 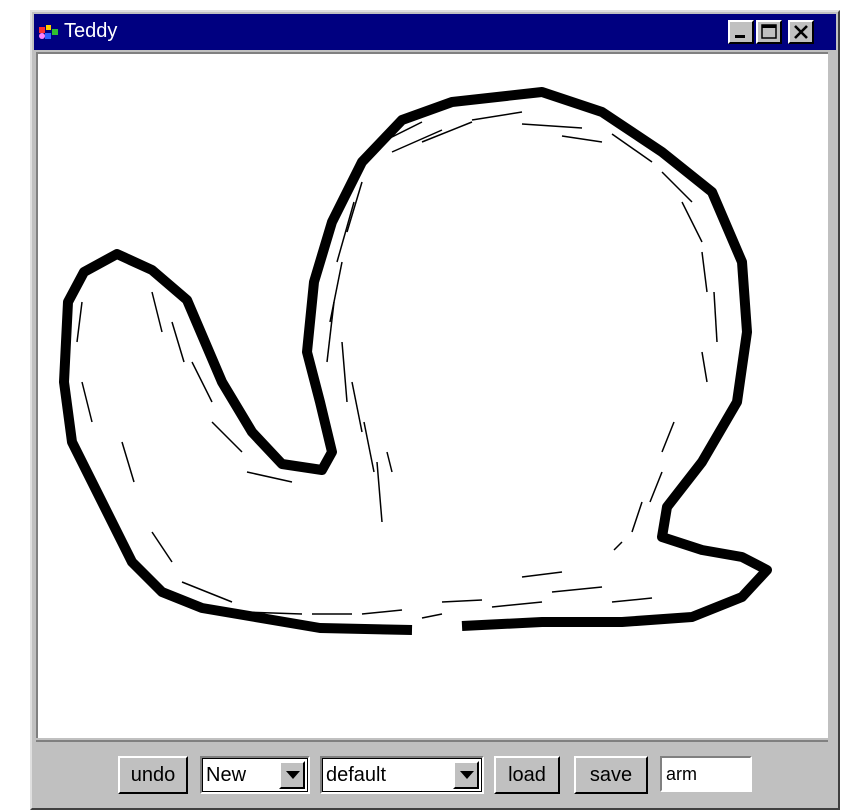 What do you see at coordinates (356, 775) in the screenshot?
I see `preset-select-value: default` at bounding box center [356, 775].